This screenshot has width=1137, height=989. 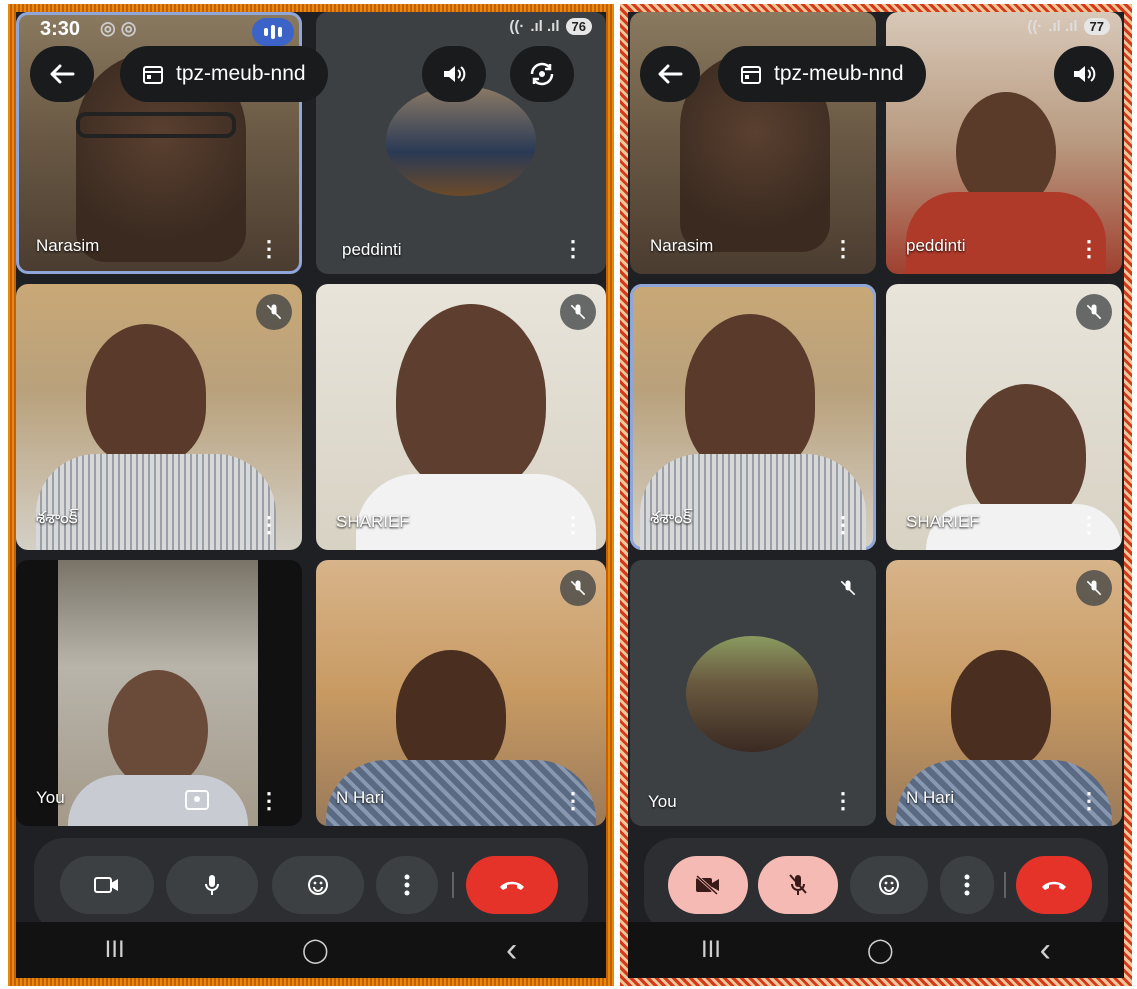 I want to click on self-video, so click(x=158, y=693).